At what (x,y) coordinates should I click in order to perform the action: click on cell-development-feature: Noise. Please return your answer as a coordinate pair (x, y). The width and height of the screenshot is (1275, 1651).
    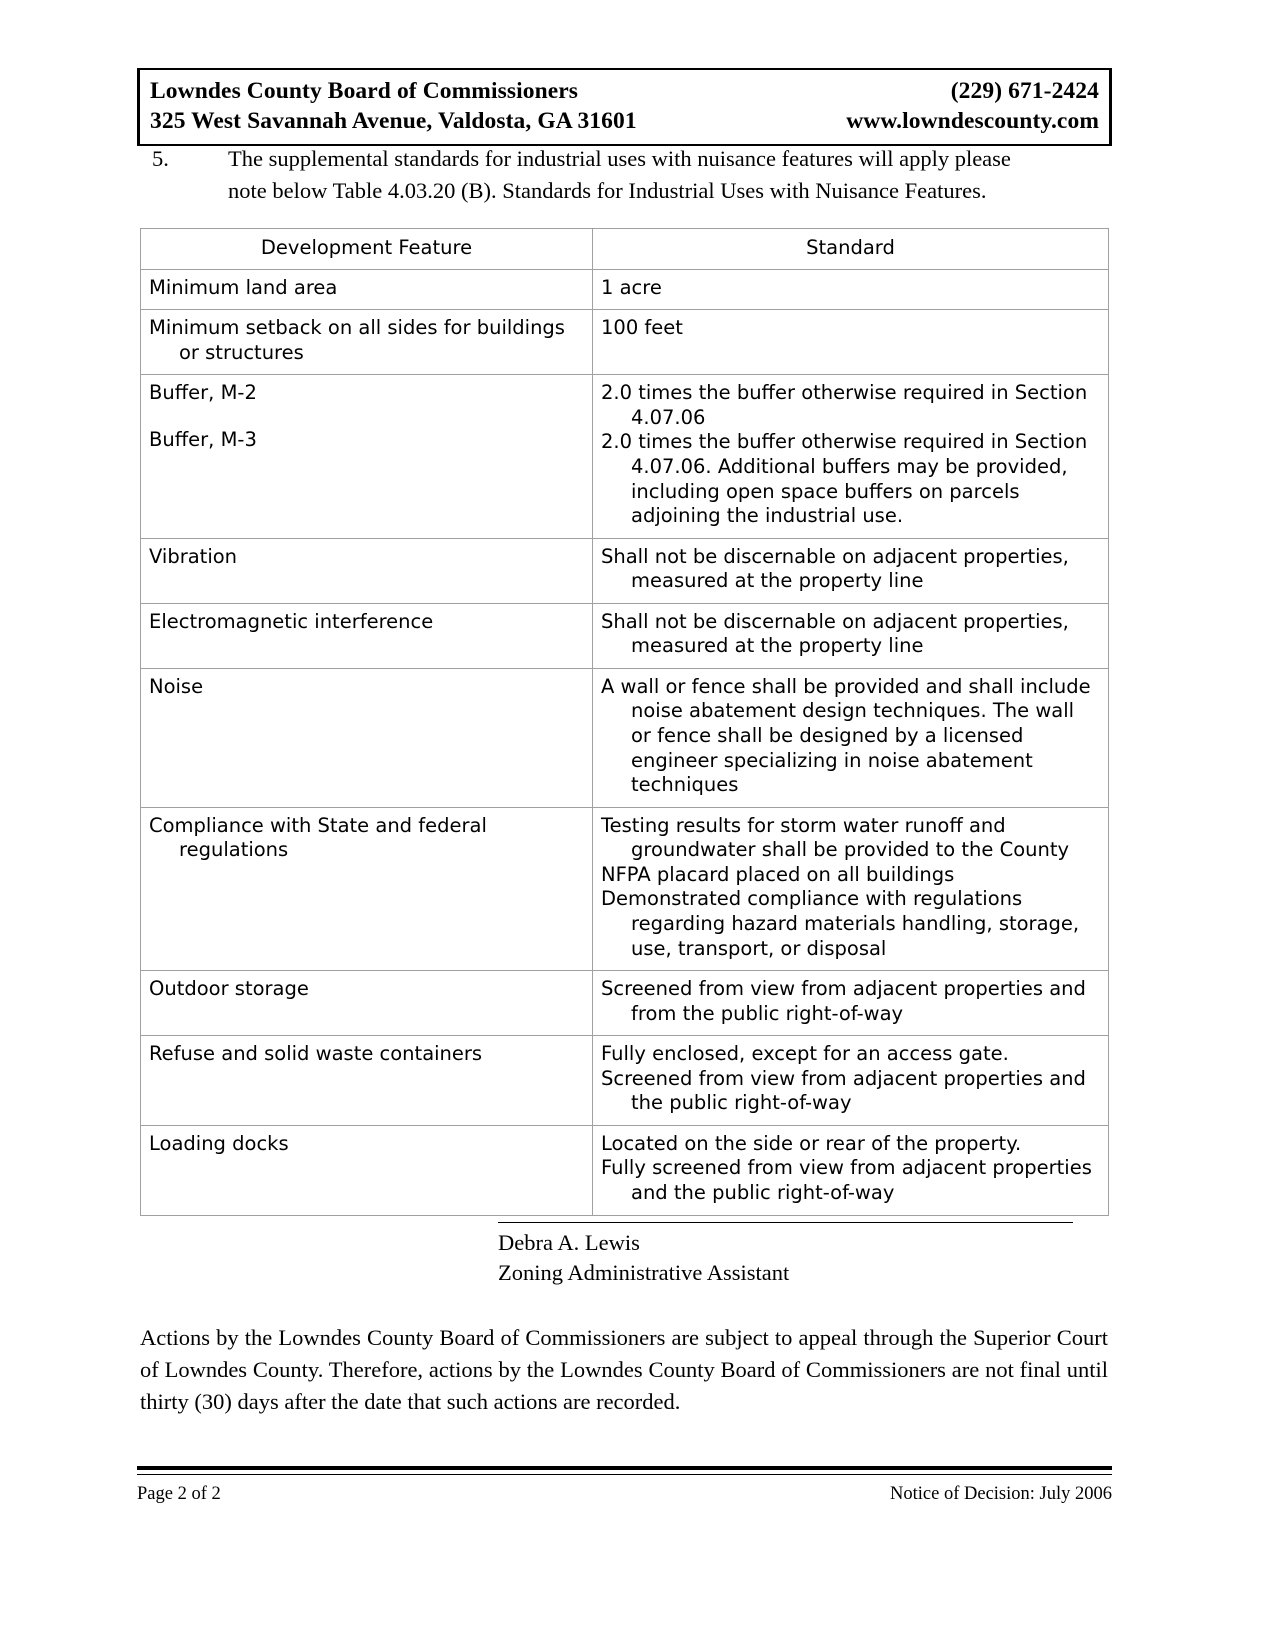
    Looking at the image, I should click on (366, 737).